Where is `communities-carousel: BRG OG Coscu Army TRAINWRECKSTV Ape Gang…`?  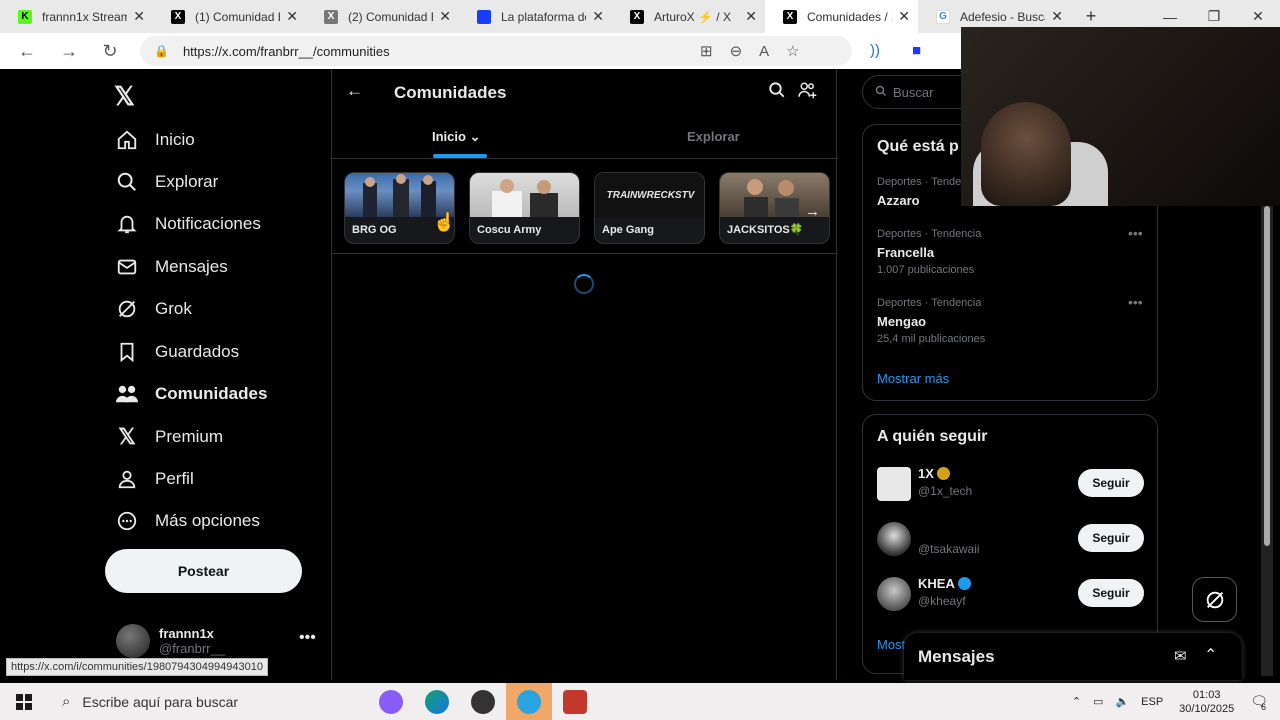 communities-carousel: BRG OG Coscu Army TRAINWRECKSTV Ape Gang… is located at coordinates (587, 208).